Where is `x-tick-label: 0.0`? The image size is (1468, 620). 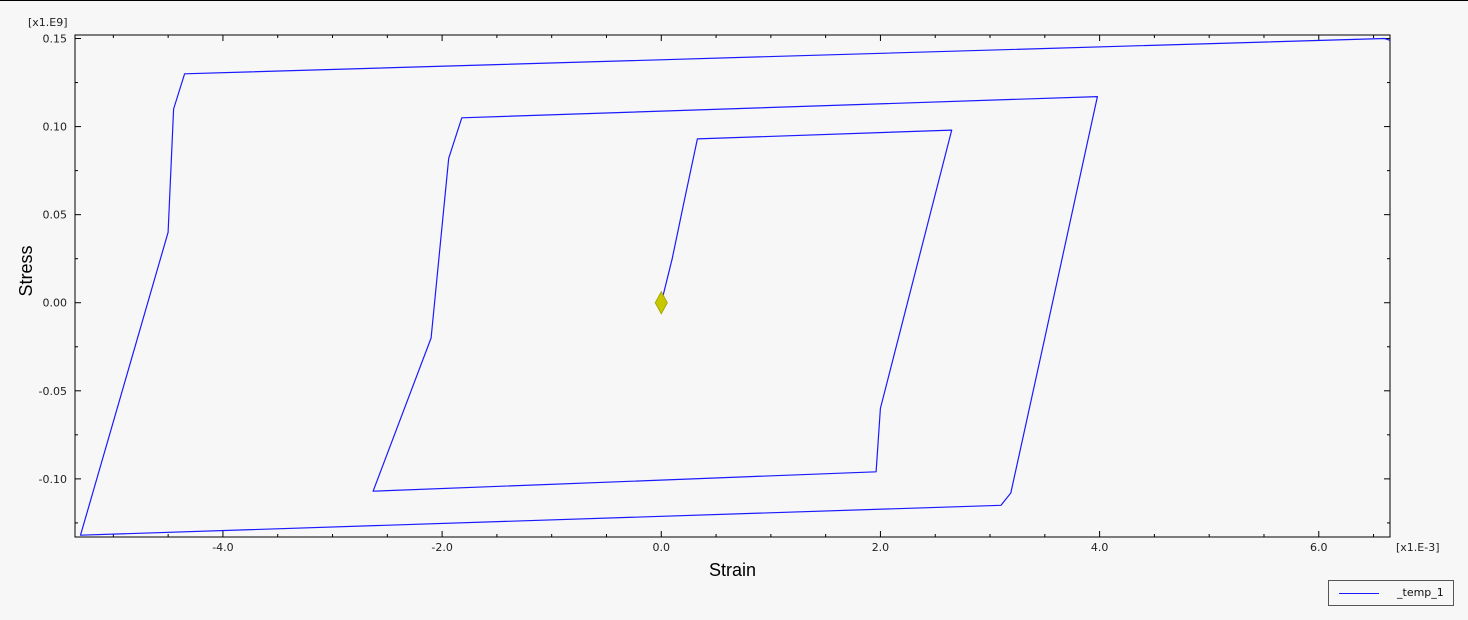
x-tick-label: 0.0 is located at coordinates (662, 547).